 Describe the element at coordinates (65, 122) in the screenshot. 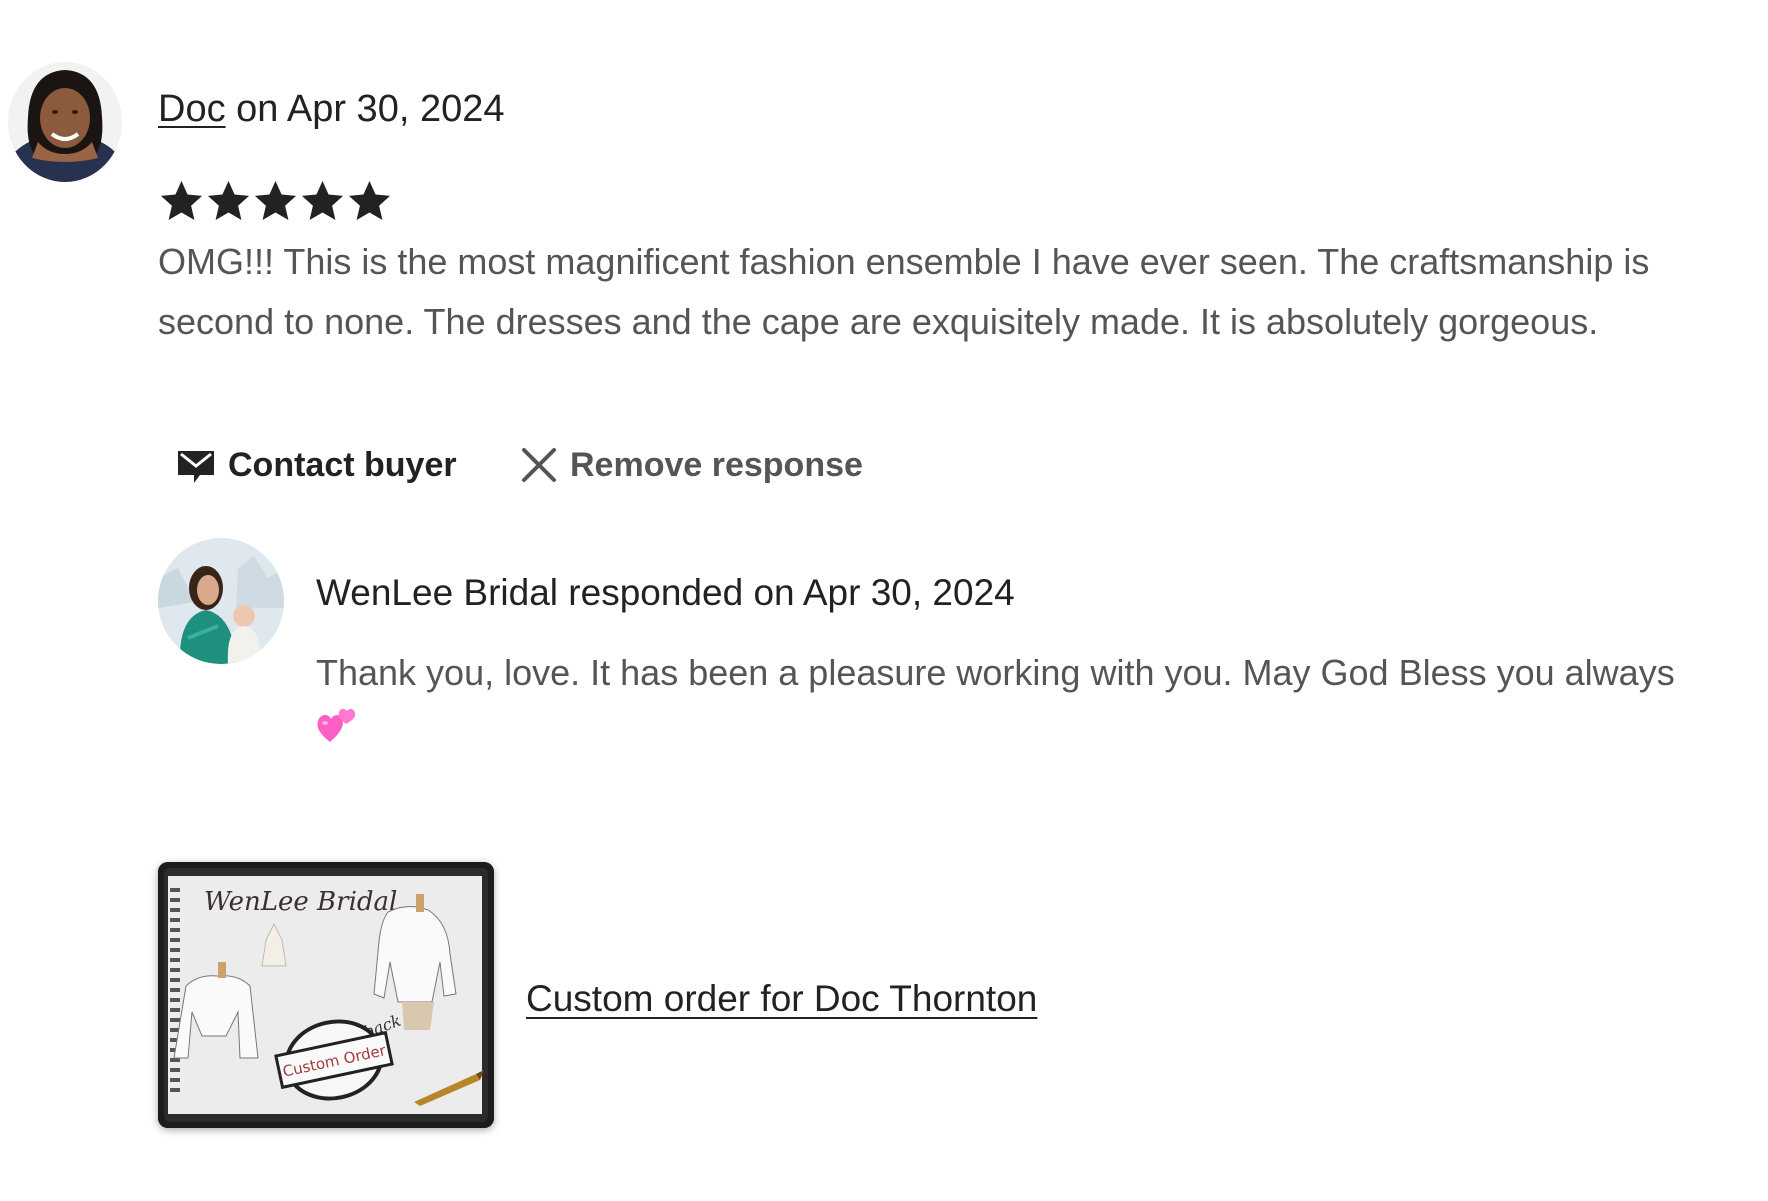

I see `reviewer-avatar` at that location.